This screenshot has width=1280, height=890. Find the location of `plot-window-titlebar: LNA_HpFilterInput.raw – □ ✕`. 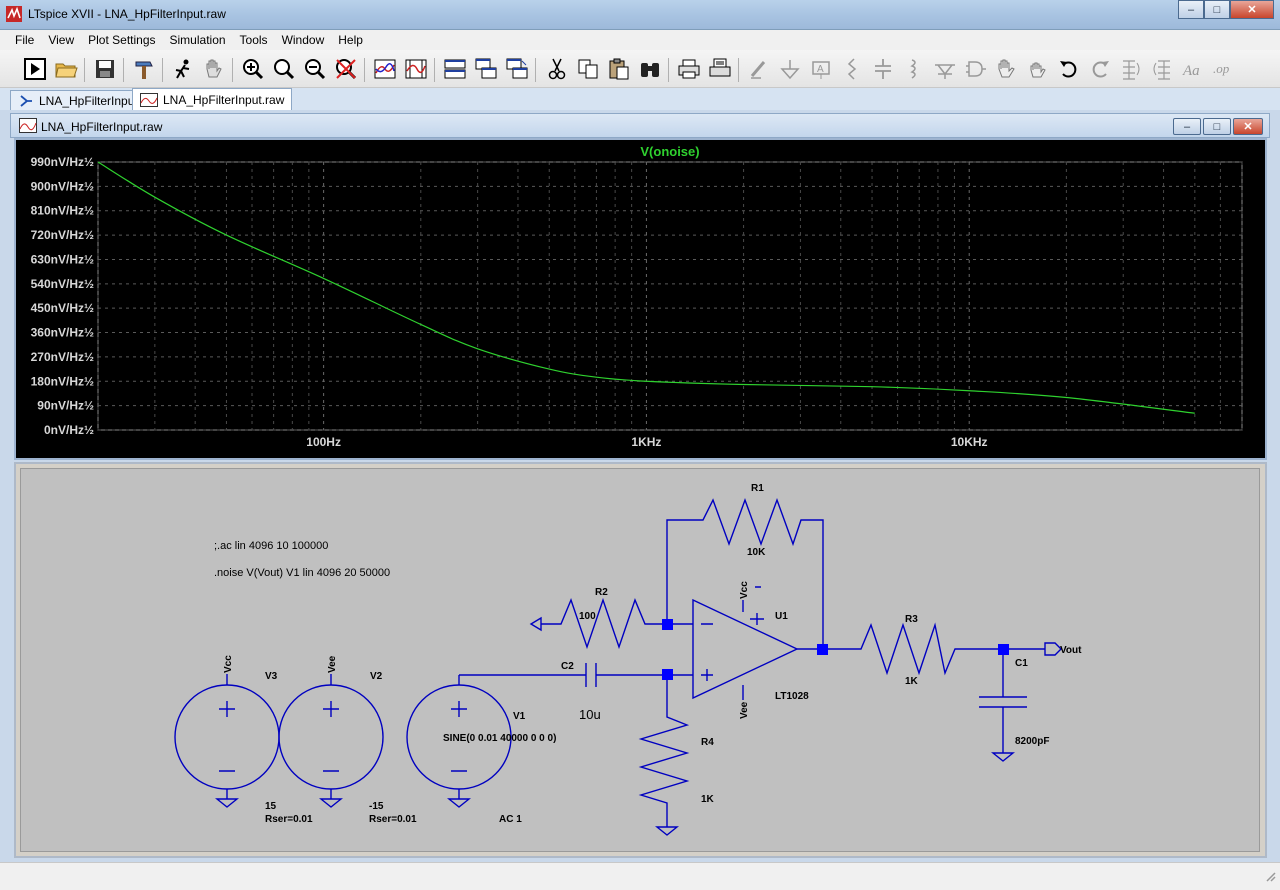

plot-window-titlebar: LNA_HpFilterInput.raw – □ ✕ is located at coordinates (640, 125).